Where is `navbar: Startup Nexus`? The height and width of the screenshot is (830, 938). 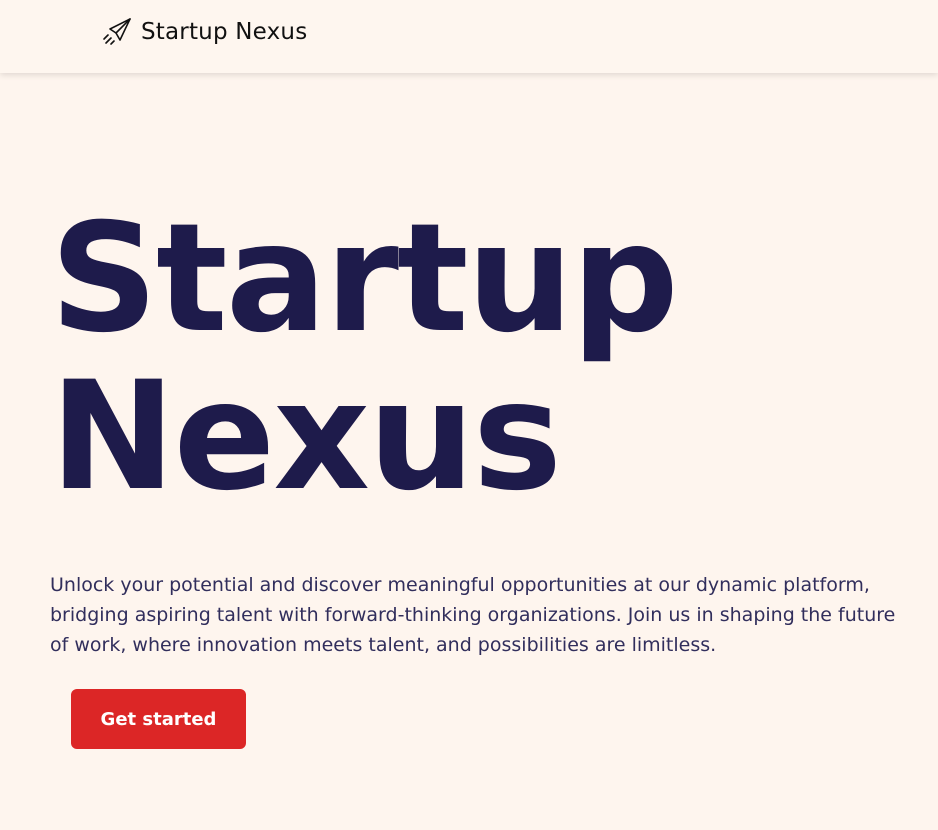
navbar: Startup Nexus is located at coordinates (469, 36).